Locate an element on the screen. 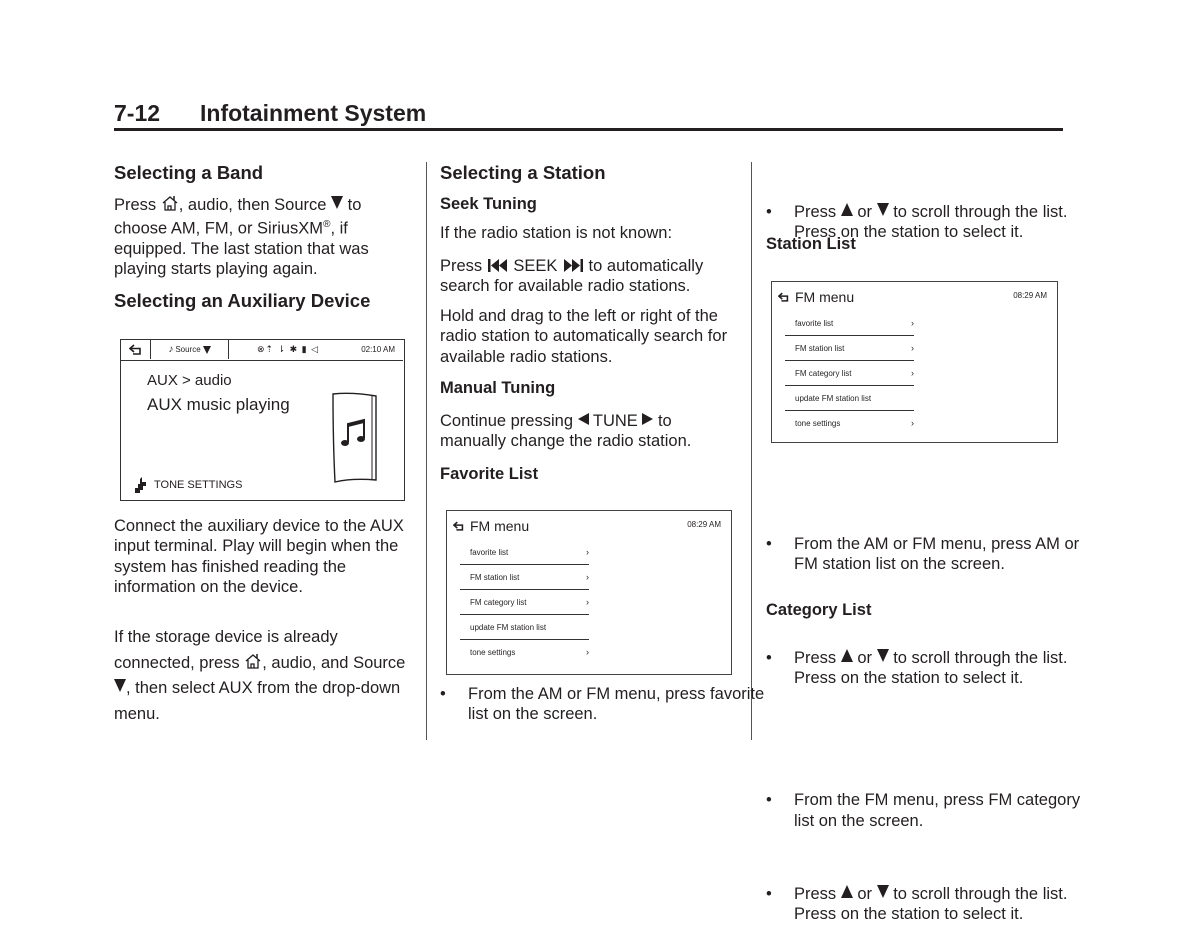  seek-intro: If the radio station is not known: is located at coordinates (556, 233).